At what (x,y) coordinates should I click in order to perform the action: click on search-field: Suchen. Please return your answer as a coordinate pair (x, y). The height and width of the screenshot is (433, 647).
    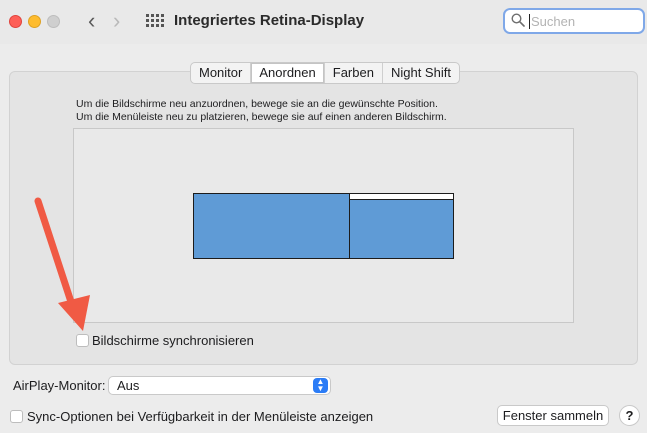
    Looking at the image, I should click on (574, 21).